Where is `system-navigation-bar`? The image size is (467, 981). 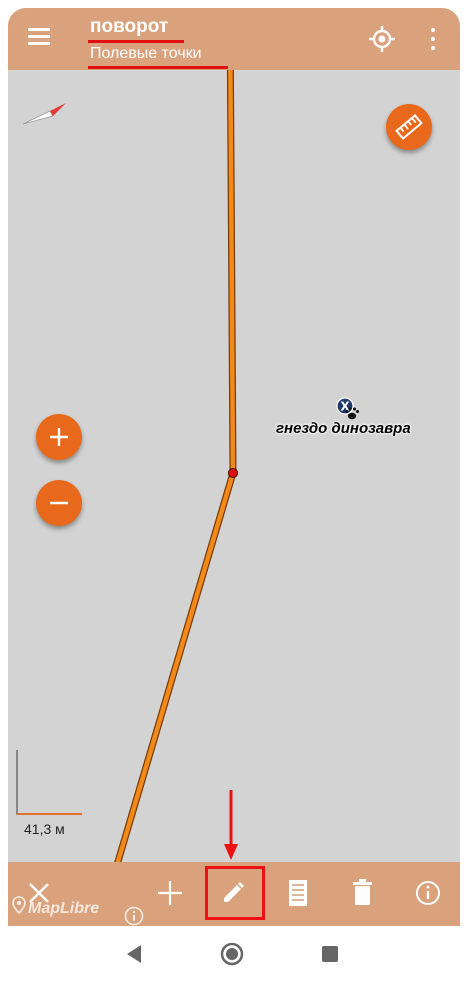 system-navigation-bar is located at coordinates (233, 953).